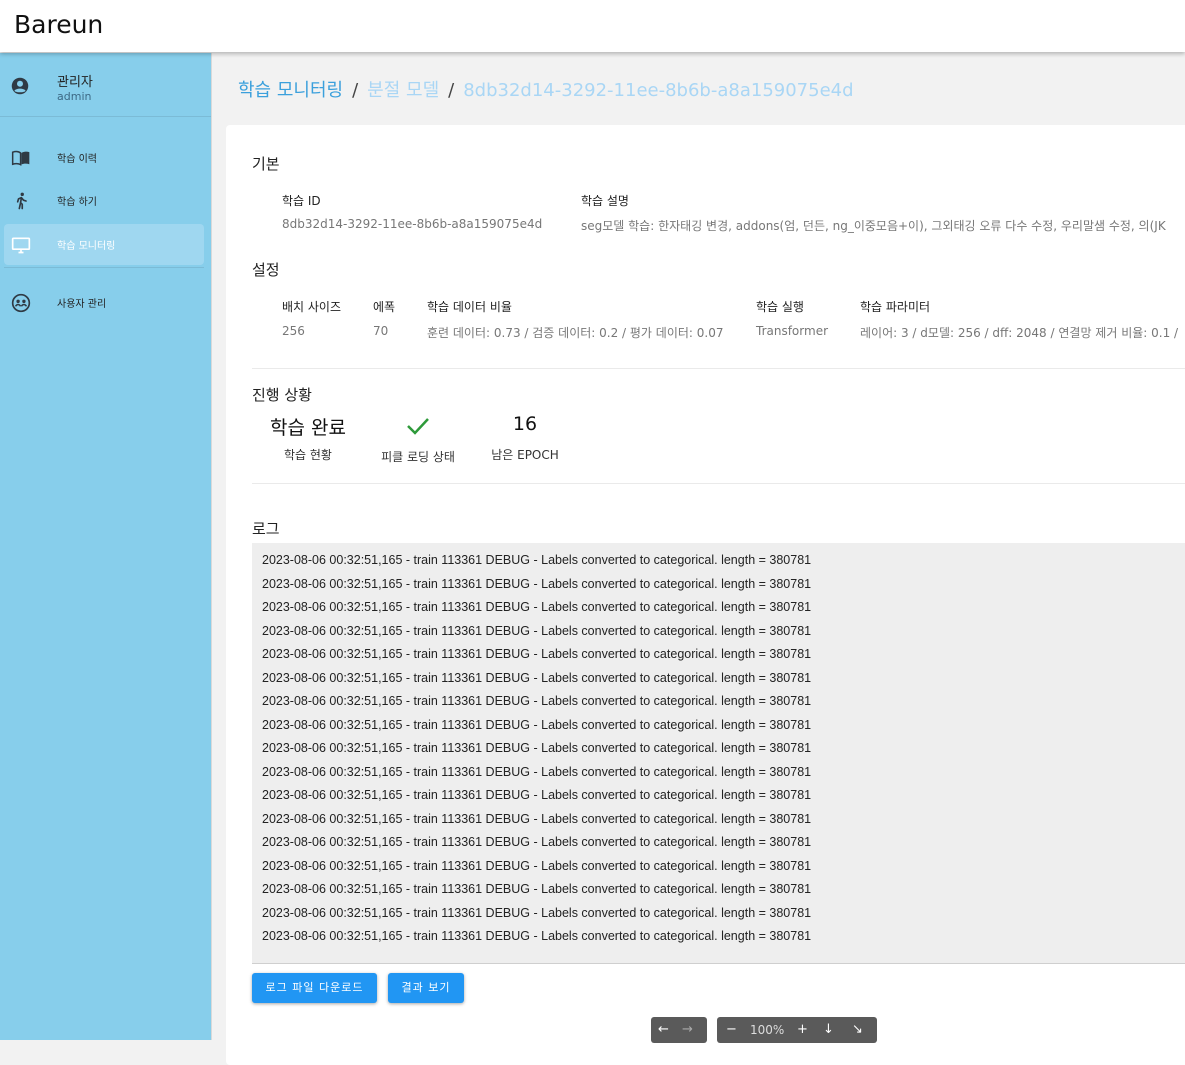  What do you see at coordinates (21, 201) in the screenshot?
I see `run-icon` at bounding box center [21, 201].